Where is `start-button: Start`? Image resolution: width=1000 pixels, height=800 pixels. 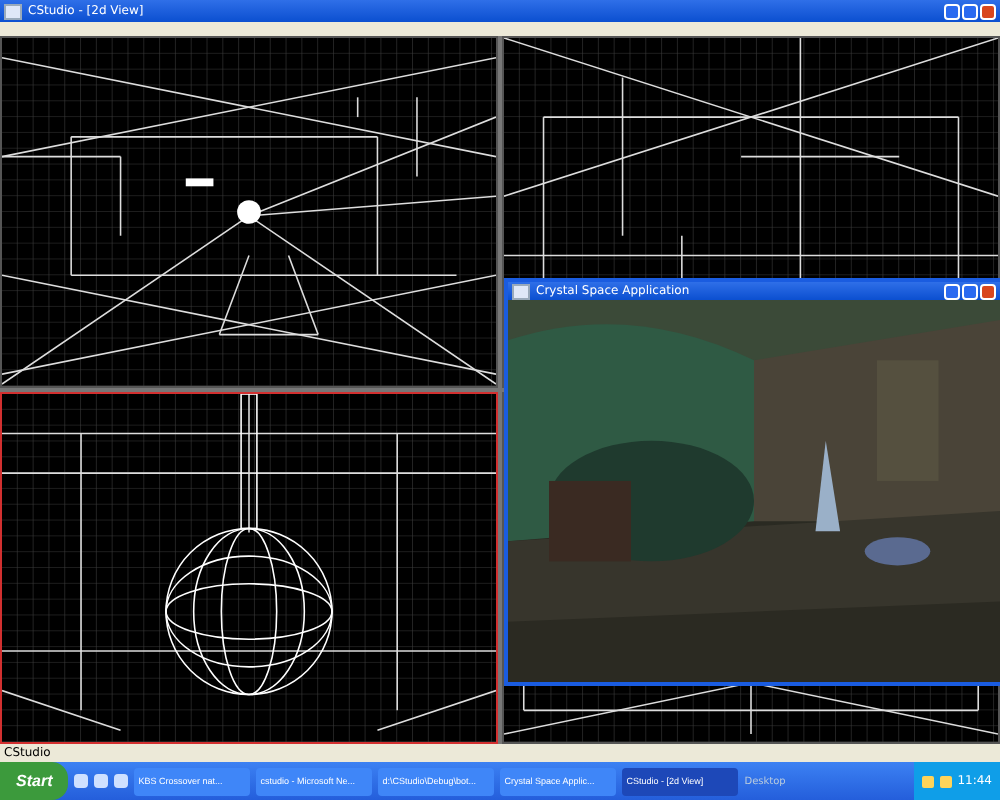 start-button: Start is located at coordinates (34, 781).